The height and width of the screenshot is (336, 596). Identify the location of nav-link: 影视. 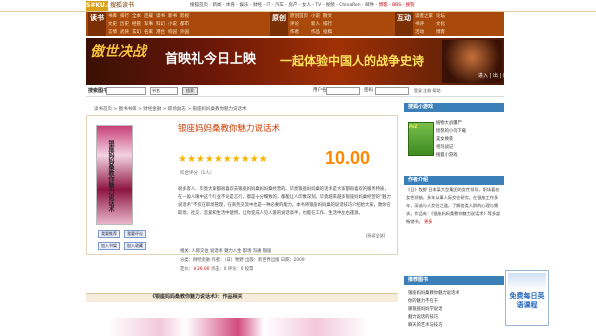
(184, 16).